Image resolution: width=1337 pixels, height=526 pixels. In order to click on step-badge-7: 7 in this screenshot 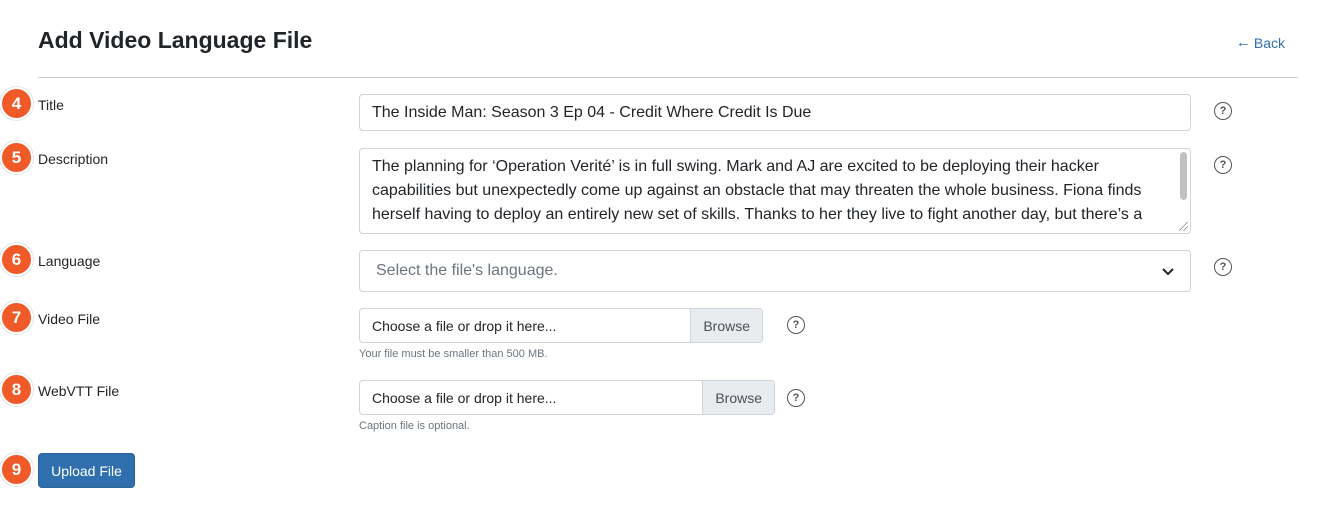, I will do `click(16, 317)`.